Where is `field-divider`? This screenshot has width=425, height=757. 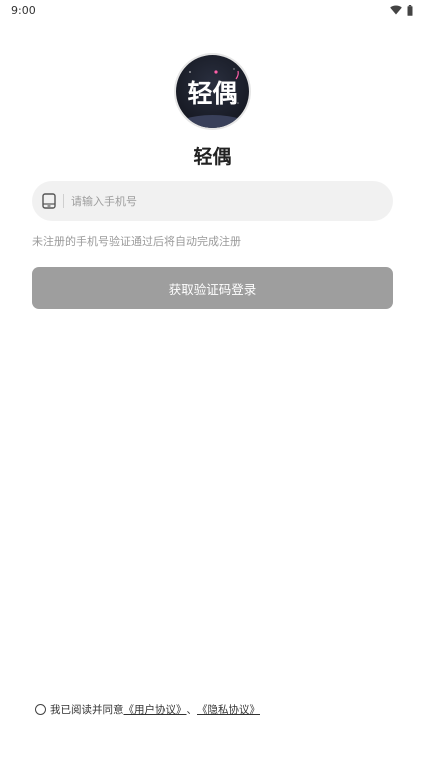 field-divider is located at coordinates (63, 201).